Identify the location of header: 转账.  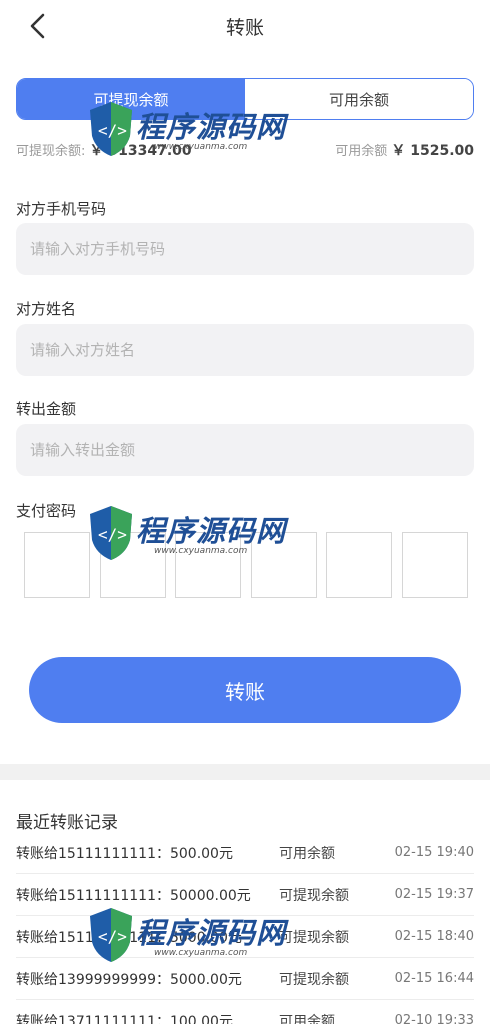
(245, 26).